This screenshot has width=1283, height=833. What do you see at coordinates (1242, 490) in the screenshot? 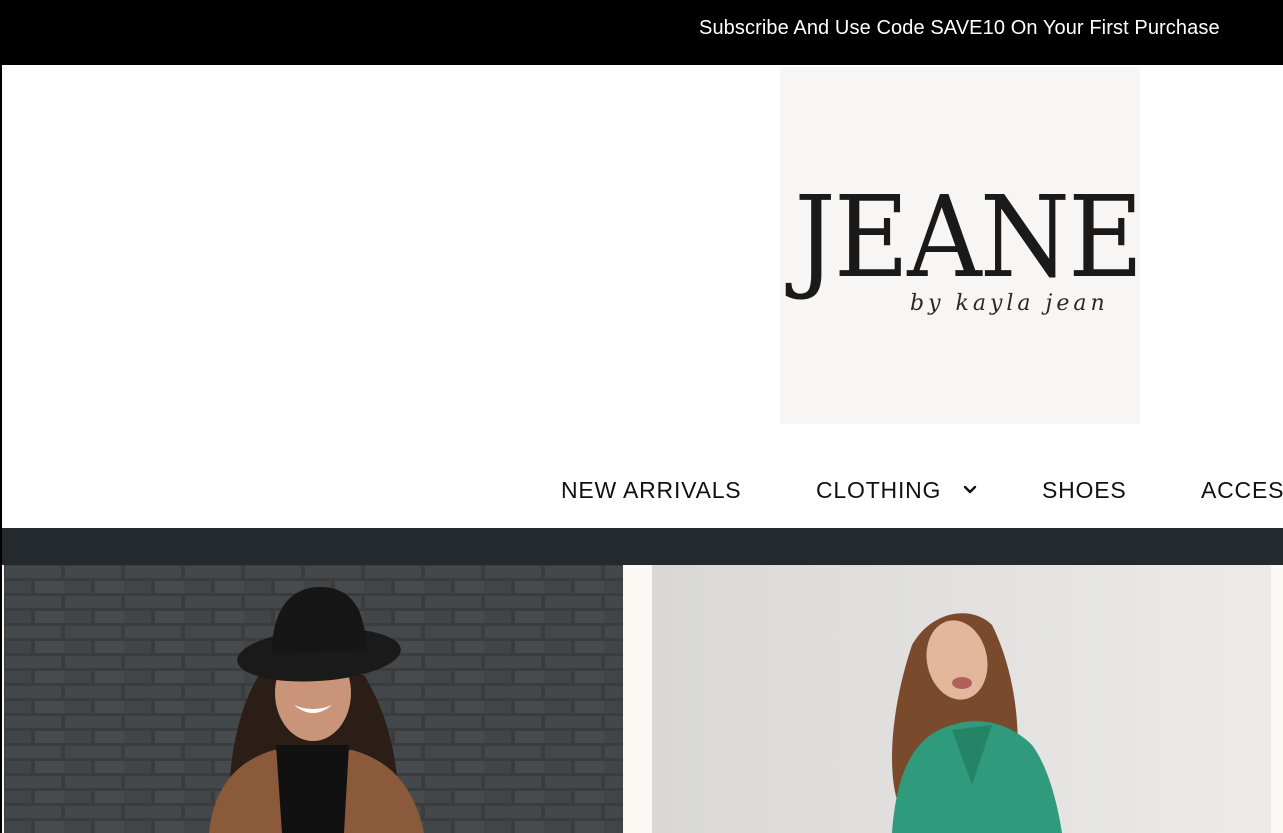
I see `nav-item-accessories: ACCESS` at bounding box center [1242, 490].